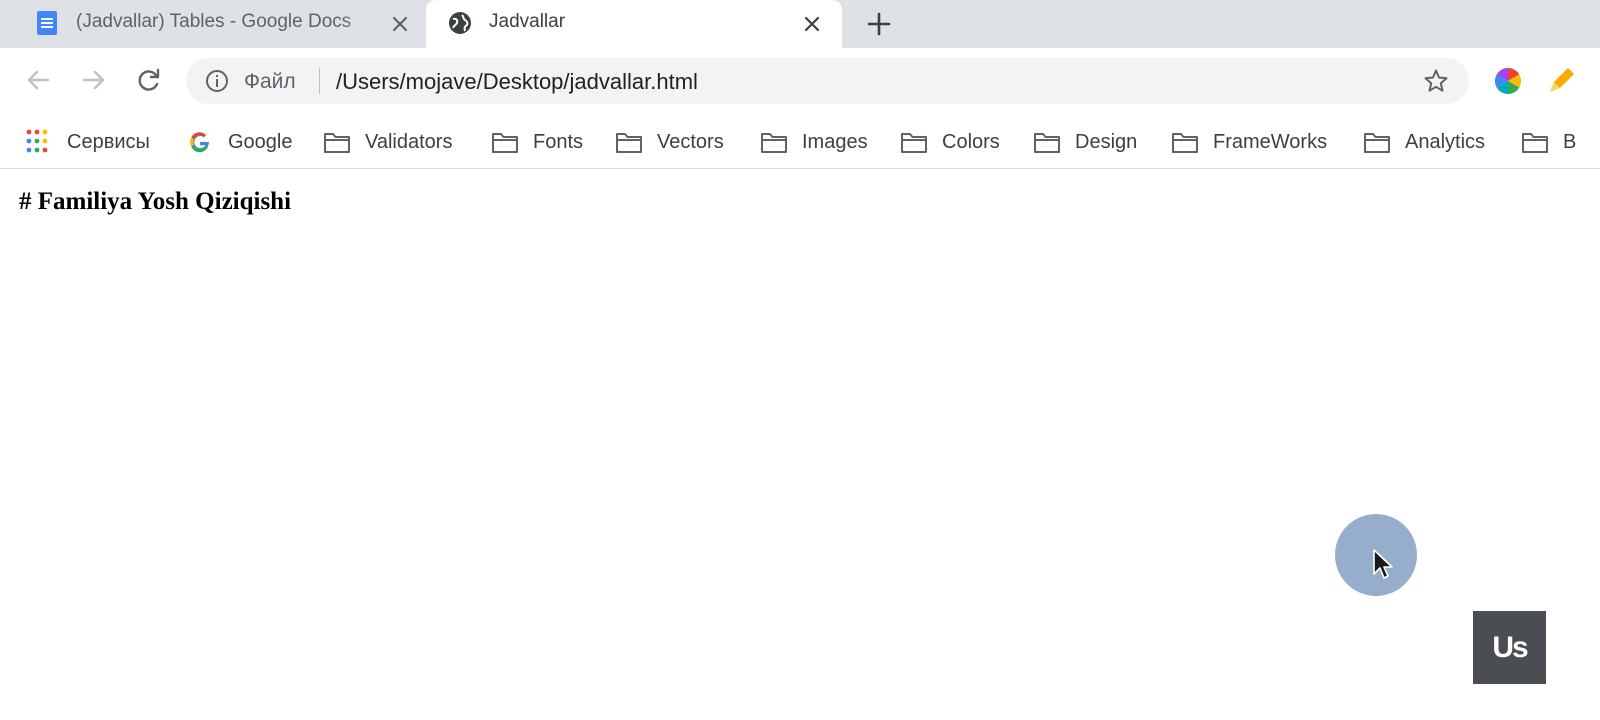  I want to click on bookmark-folder-colors: Colors, so click(950, 142).